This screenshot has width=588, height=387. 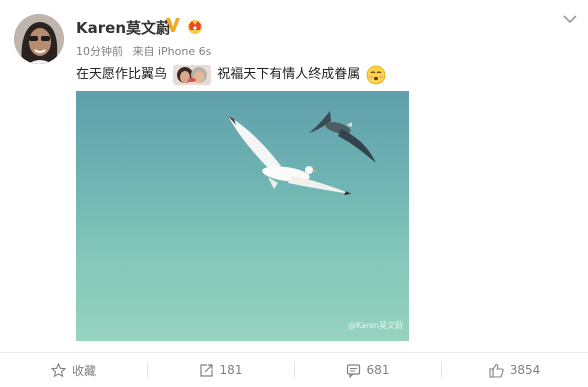 I want to click on favorite-button: 收藏, so click(x=73, y=370).